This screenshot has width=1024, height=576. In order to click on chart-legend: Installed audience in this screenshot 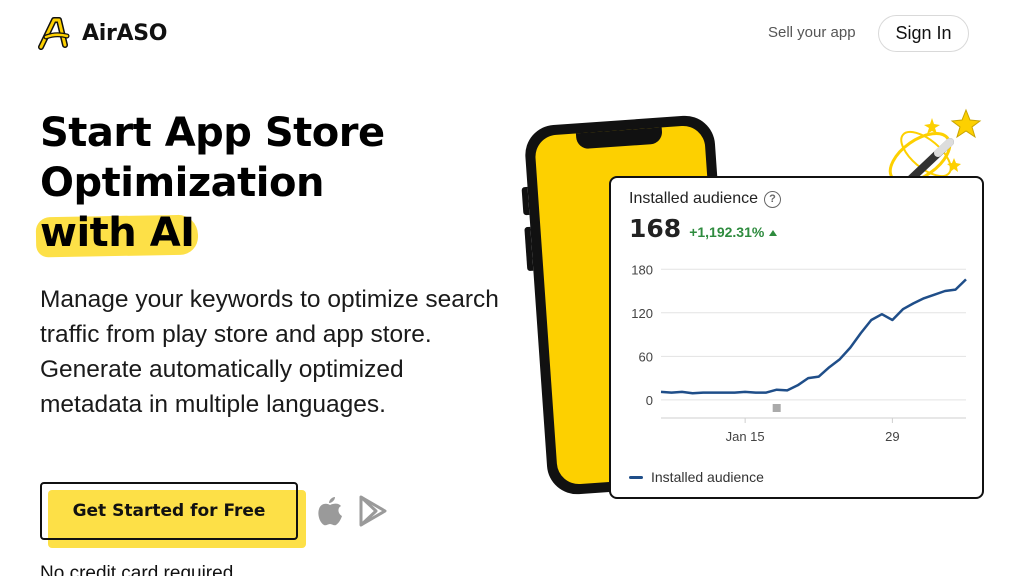, I will do `click(696, 477)`.